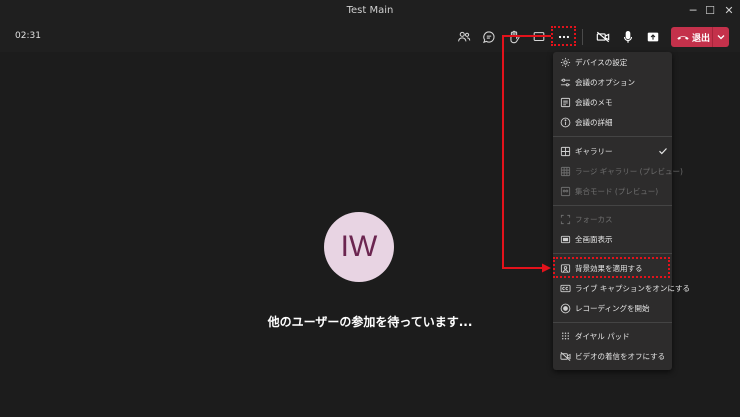 This screenshot has width=740, height=417. What do you see at coordinates (721, 37) in the screenshot?
I see `chevron-down-icon` at bounding box center [721, 37].